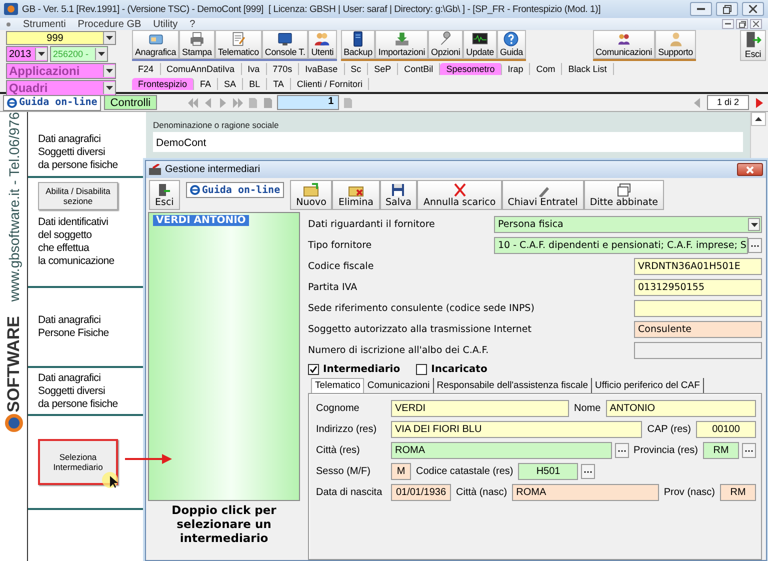 This screenshot has height=561, width=768. I want to click on toolbar-button: Importazioni, so click(401, 44).